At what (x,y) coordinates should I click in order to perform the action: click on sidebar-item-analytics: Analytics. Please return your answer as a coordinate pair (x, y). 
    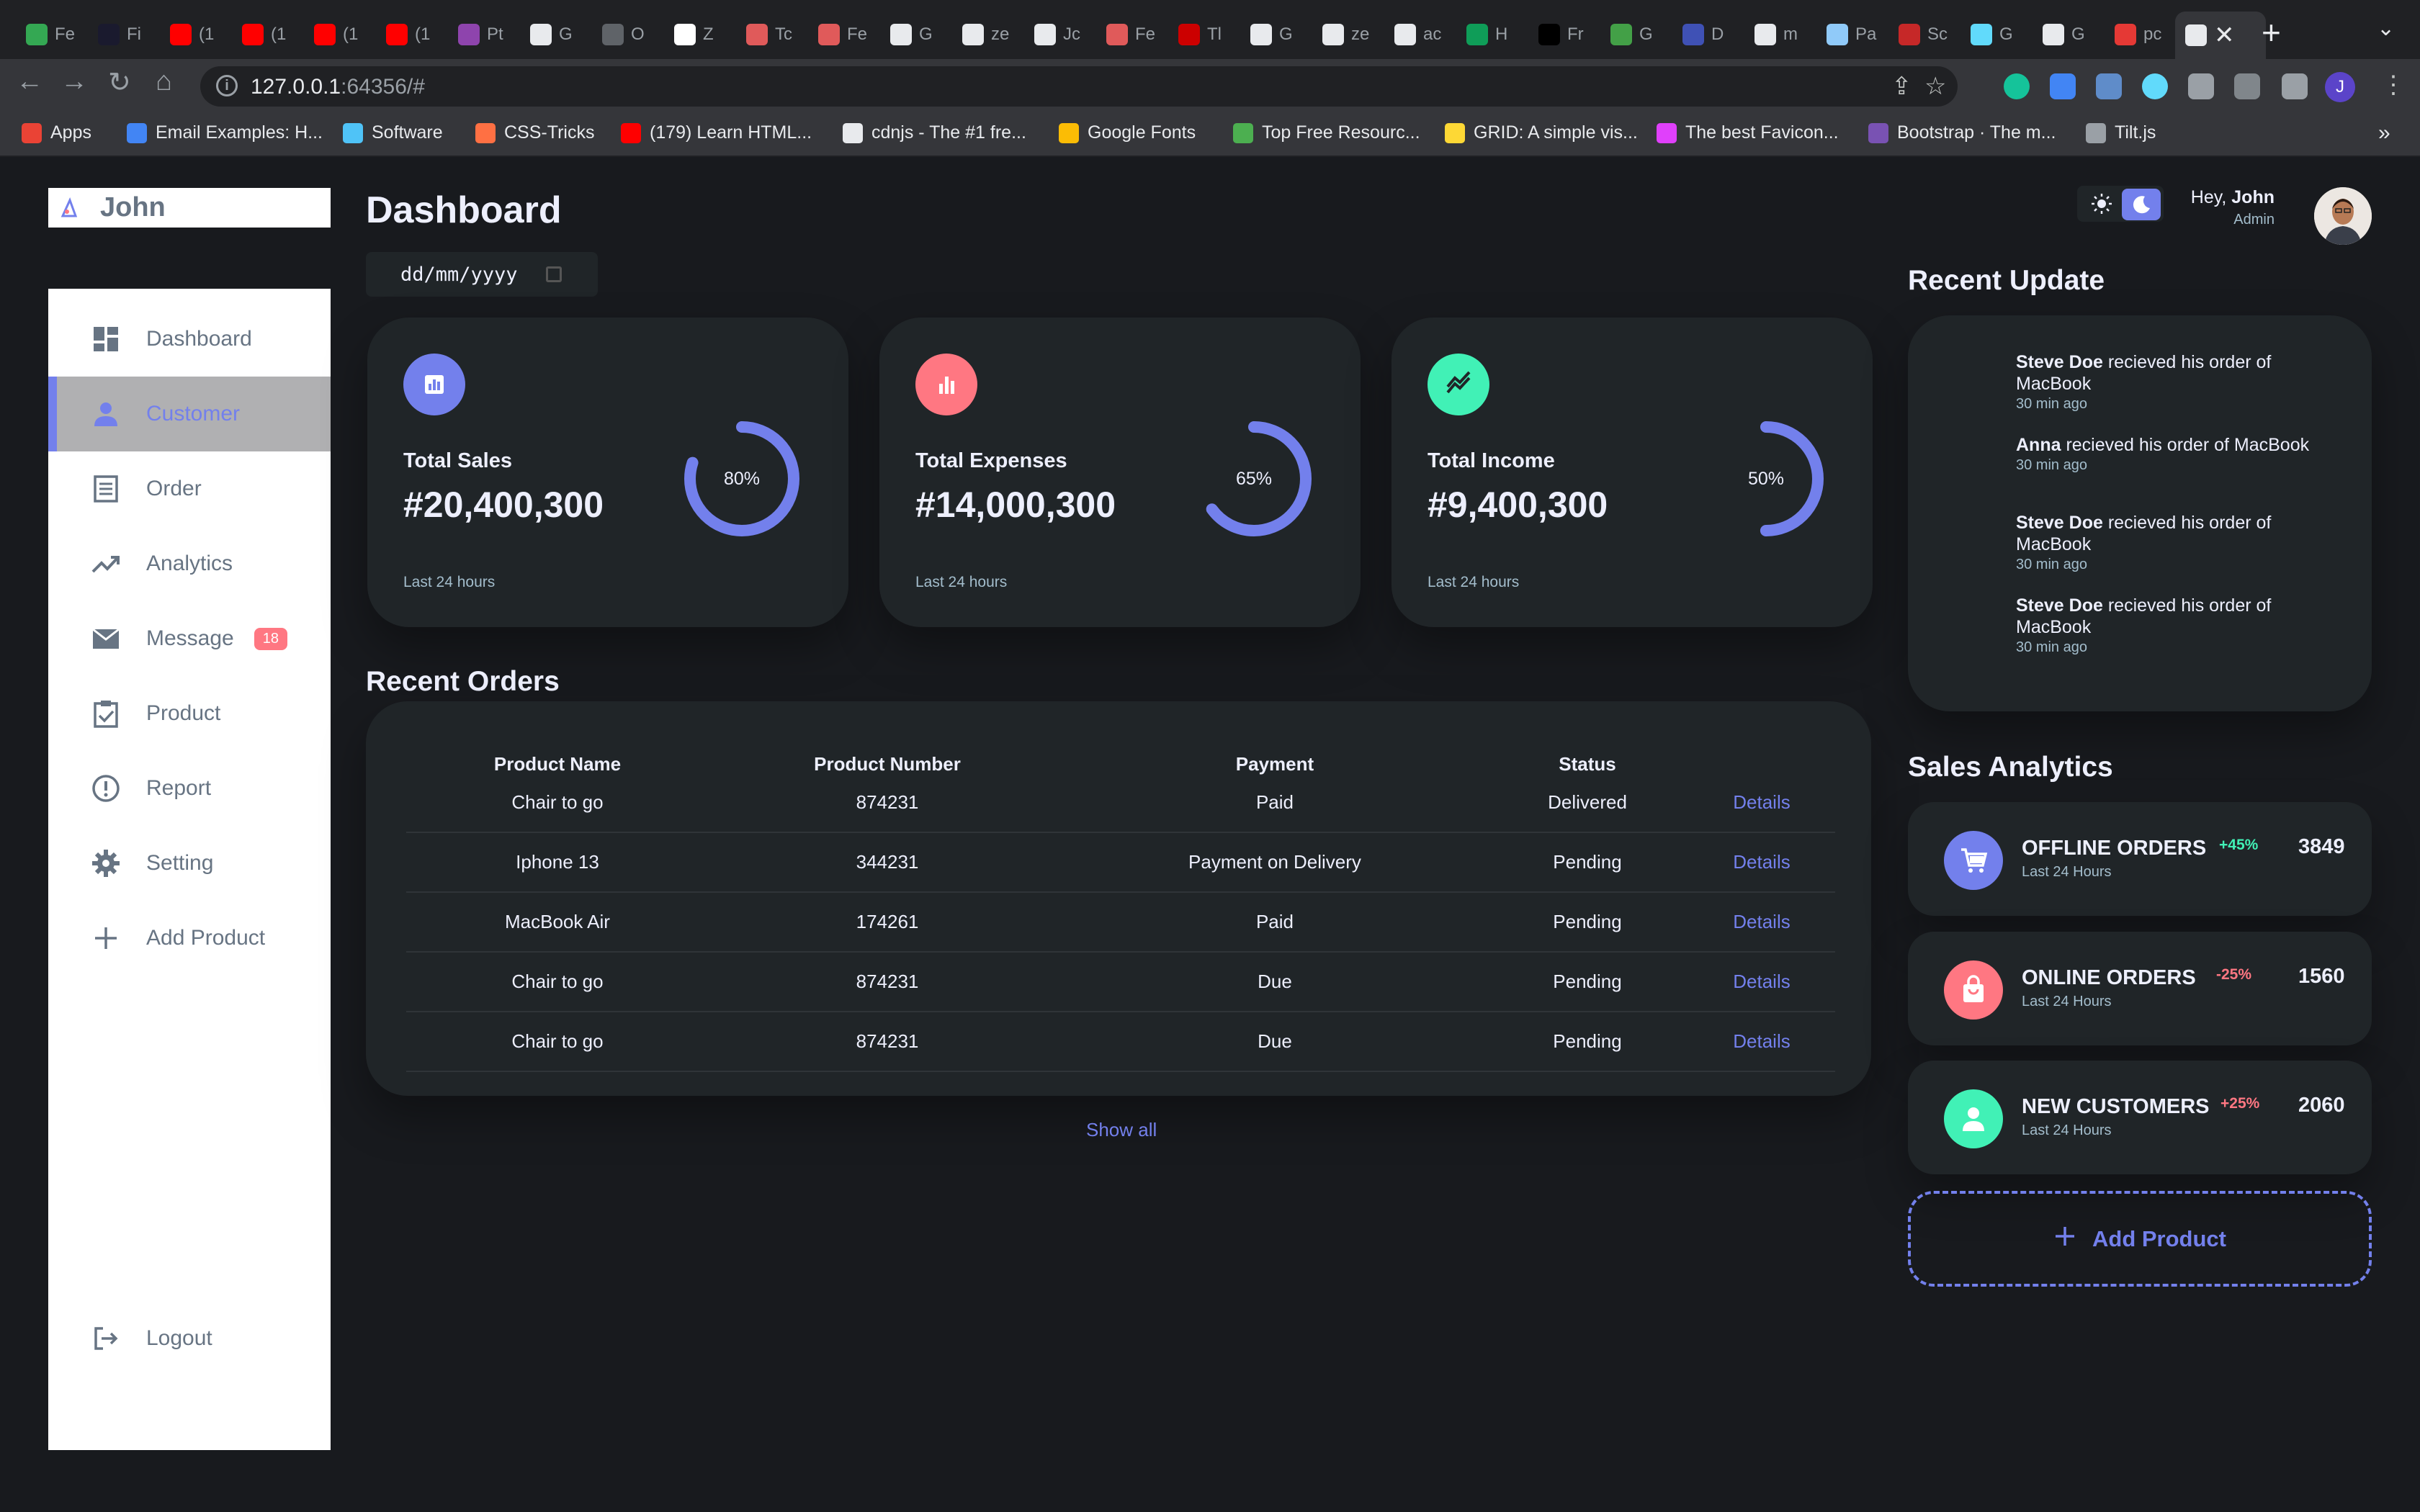
    Looking at the image, I should click on (189, 563).